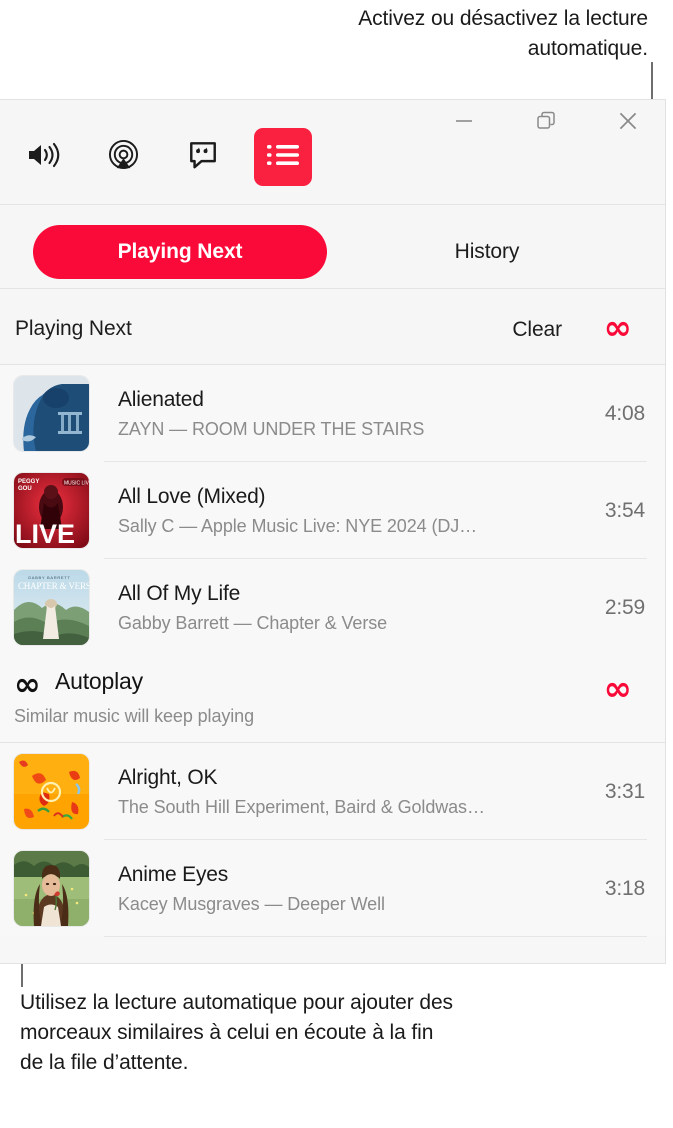  I want to click on minimize-button, so click(464, 123).